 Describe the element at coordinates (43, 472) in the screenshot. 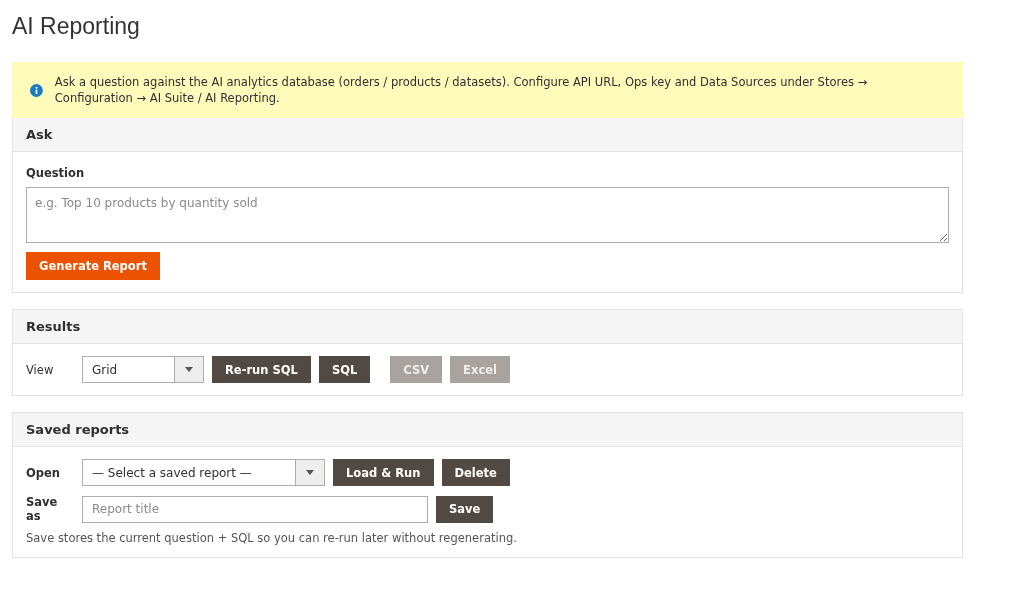

I see `field-label: Open` at that location.